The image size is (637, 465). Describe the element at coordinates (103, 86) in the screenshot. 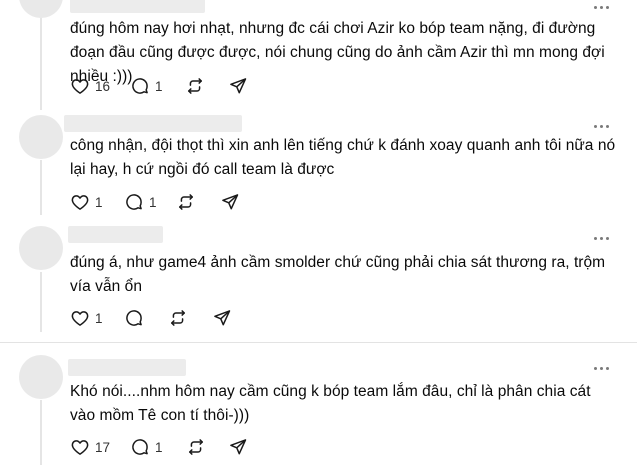

I see `like-count: 16` at that location.